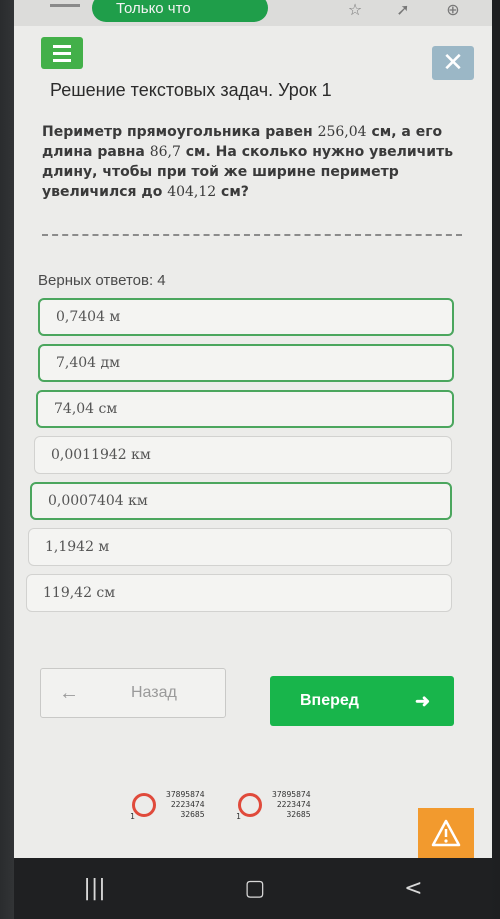 The width and height of the screenshot is (500, 919). What do you see at coordinates (241, 501) in the screenshot?
I see `answer-option: 0,0007404 км` at bounding box center [241, 501].